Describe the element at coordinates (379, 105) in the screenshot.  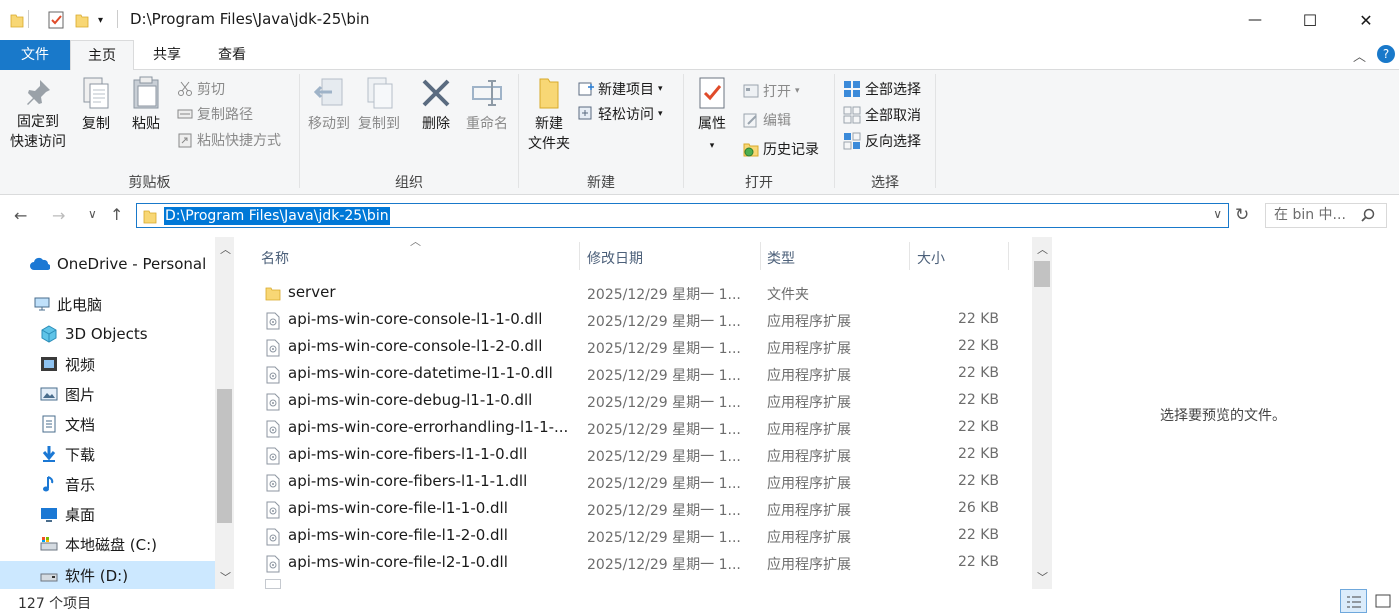
I see `copy-to-button: 复制到` at that location.